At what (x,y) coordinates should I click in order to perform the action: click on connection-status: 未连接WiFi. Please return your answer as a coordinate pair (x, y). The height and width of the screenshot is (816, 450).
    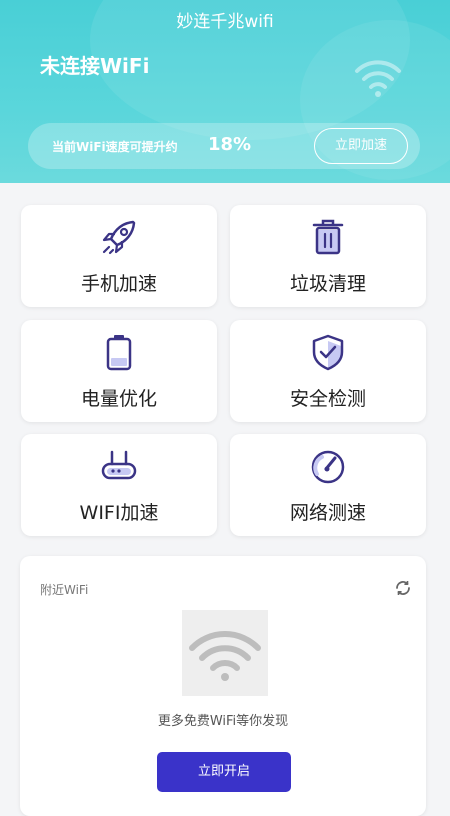
    Looking at the image, I should click on (95, 66).